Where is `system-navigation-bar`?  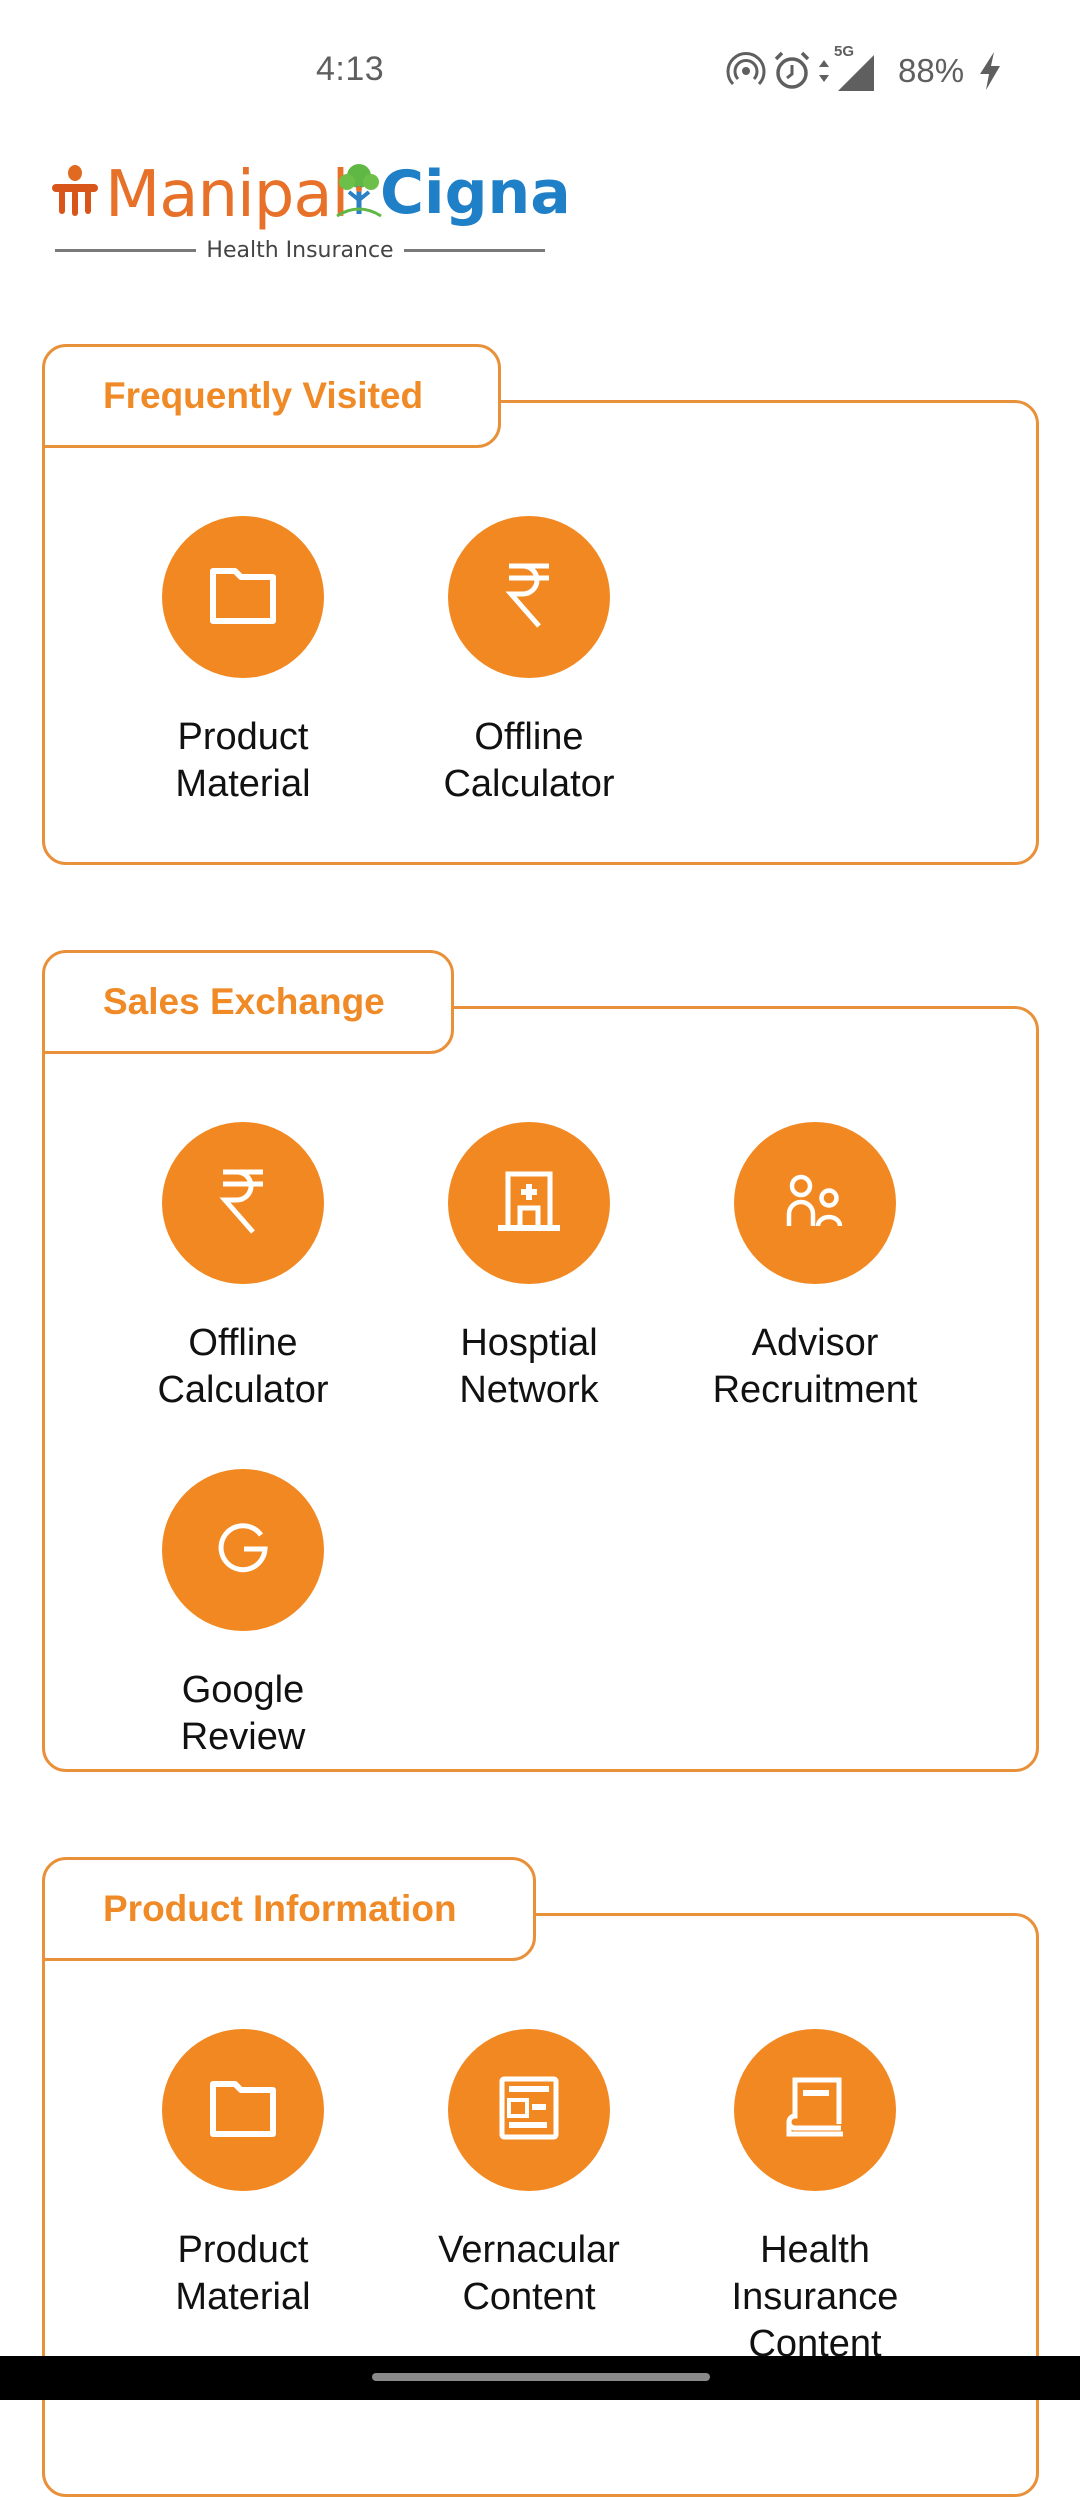
system-navigation-bar is located at coordinates (540, 2378).